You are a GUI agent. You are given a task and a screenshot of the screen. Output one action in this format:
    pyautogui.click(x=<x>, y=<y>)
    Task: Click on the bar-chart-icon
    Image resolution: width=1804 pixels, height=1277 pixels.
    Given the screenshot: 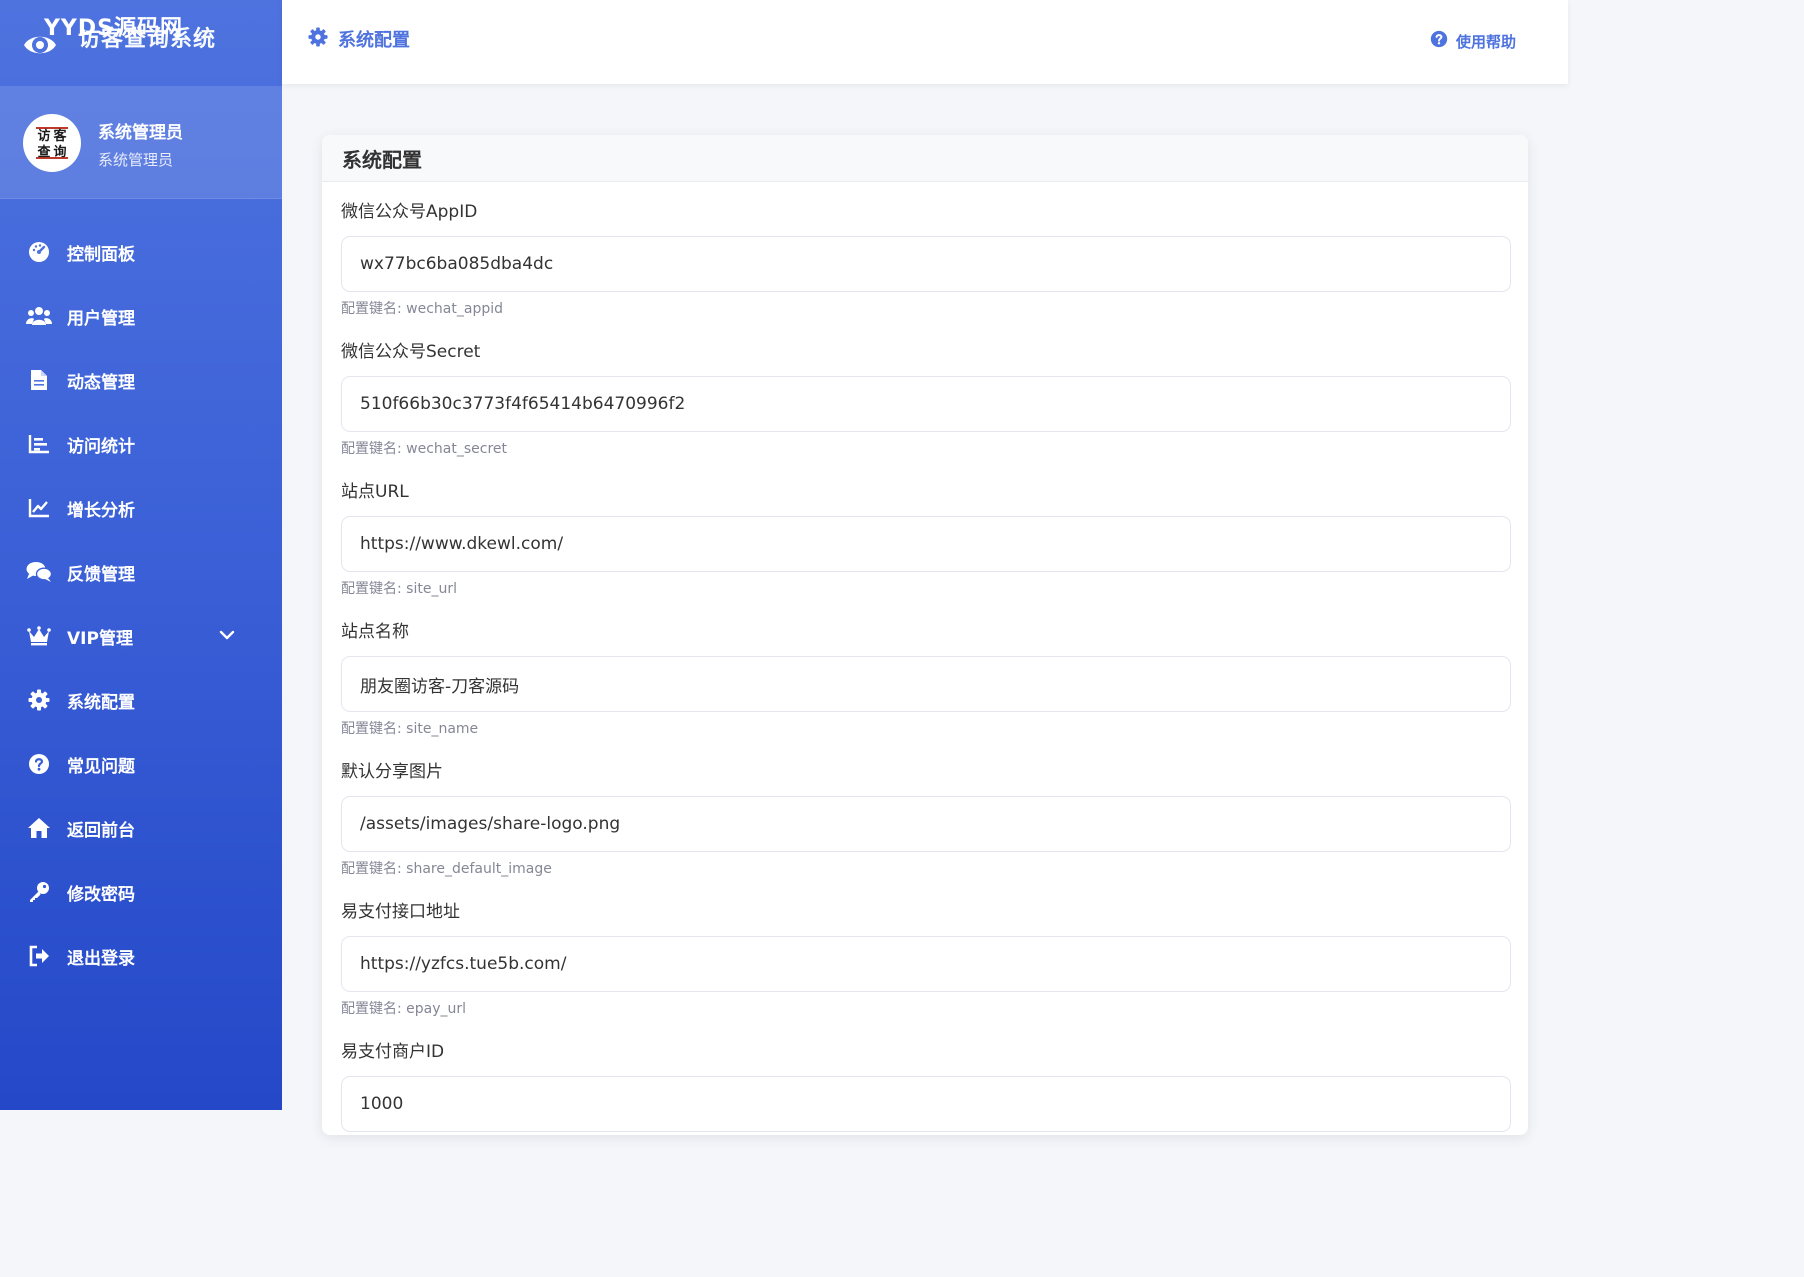 What is the action you would take?
    pyautogui.click(x=39, y=444)
    